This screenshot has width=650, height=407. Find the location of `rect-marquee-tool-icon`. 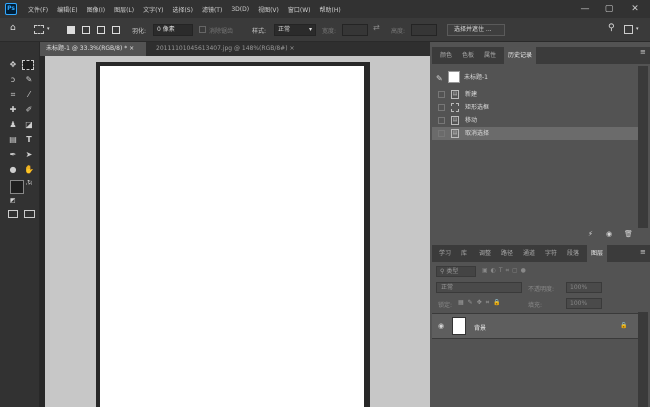

rect-marquee-tool-icon is located at coordinates (28, 65).